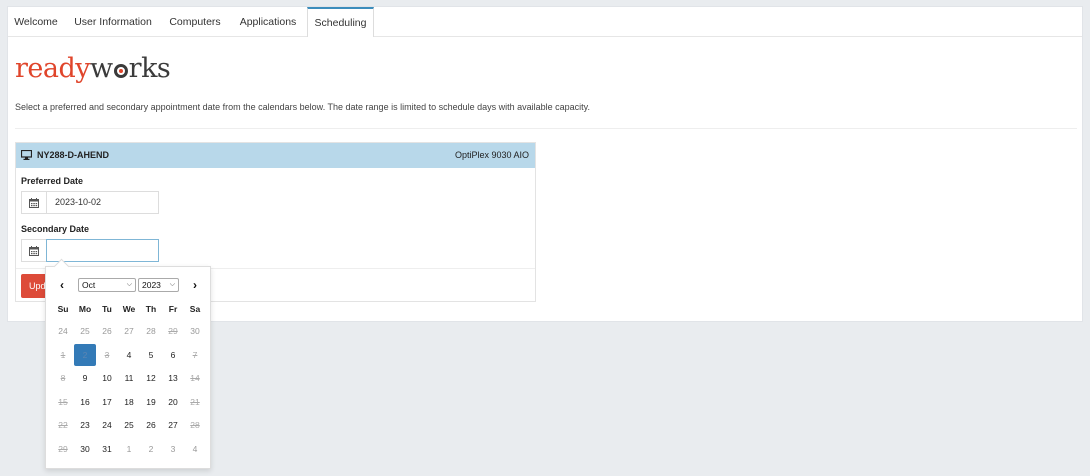 The image size is (1090, 476). Describe the element at coordinates (151, 355) in the screenshot. I see `calendar-day: 5` at that location.